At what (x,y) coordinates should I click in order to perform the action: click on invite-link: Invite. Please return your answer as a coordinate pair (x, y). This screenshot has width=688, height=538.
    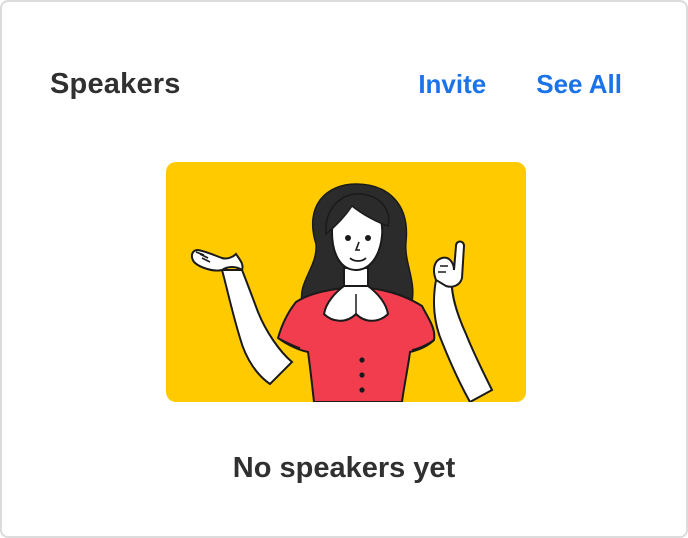
    Looking at the image, I should click on (452, 84).